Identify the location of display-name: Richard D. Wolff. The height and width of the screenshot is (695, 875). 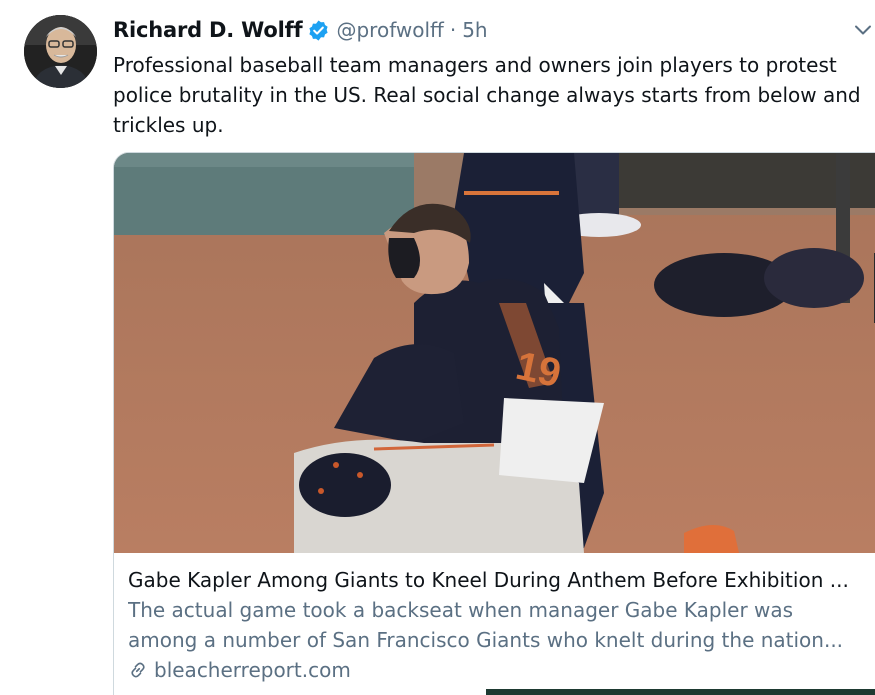
(208, 30).